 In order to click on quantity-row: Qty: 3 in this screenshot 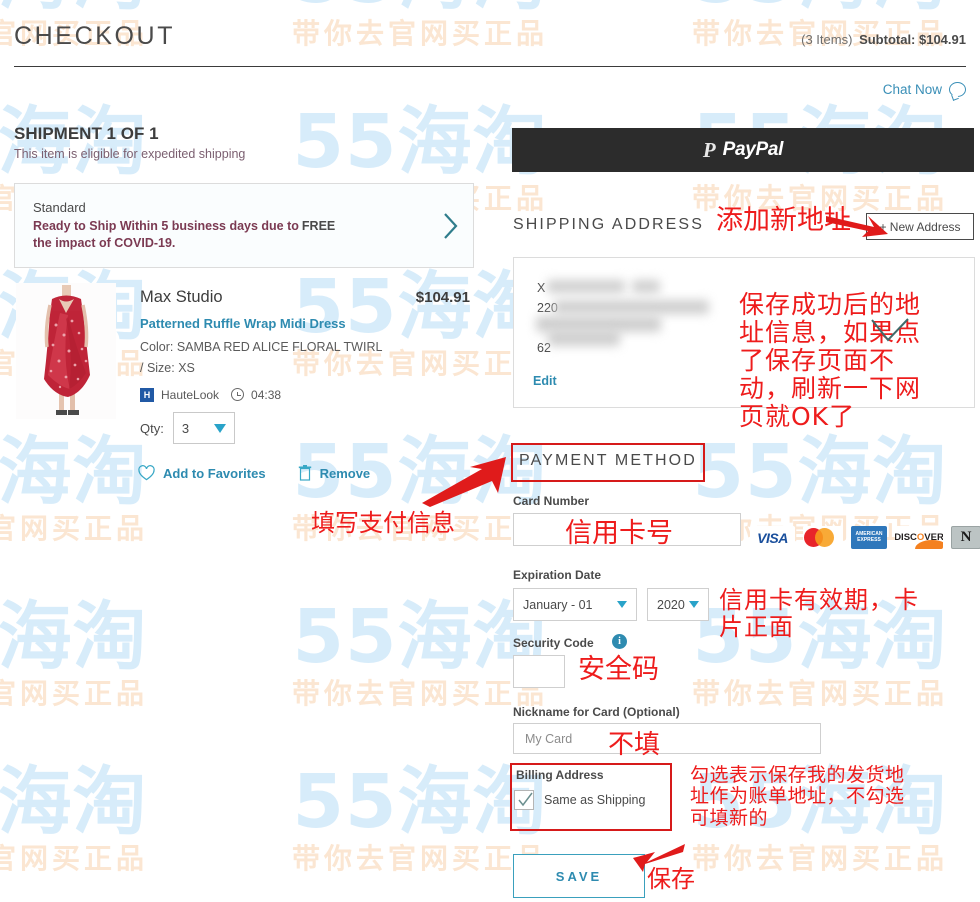, I will do `click(187, 428)`.